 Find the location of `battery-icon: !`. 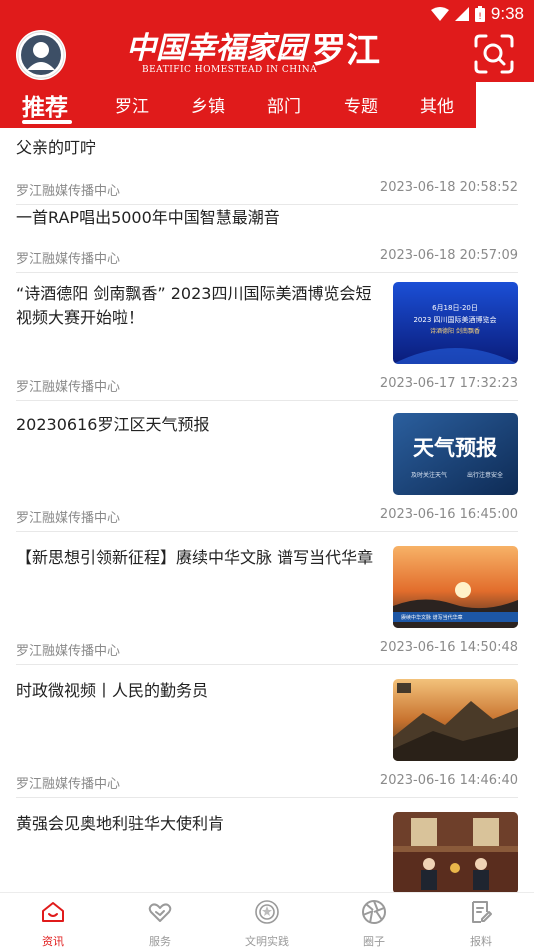

battery-icon: ! is located at coordinates (479, 14).